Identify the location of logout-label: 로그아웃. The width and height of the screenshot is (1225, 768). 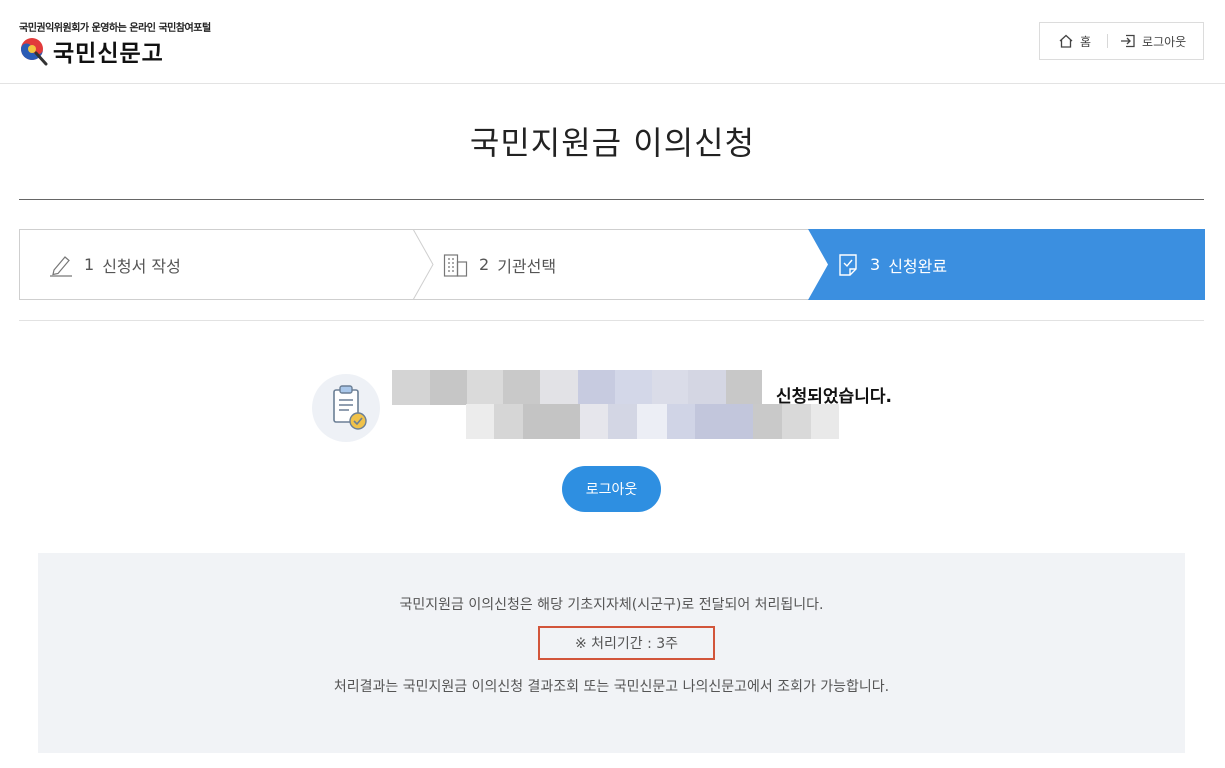
(1164, 41).